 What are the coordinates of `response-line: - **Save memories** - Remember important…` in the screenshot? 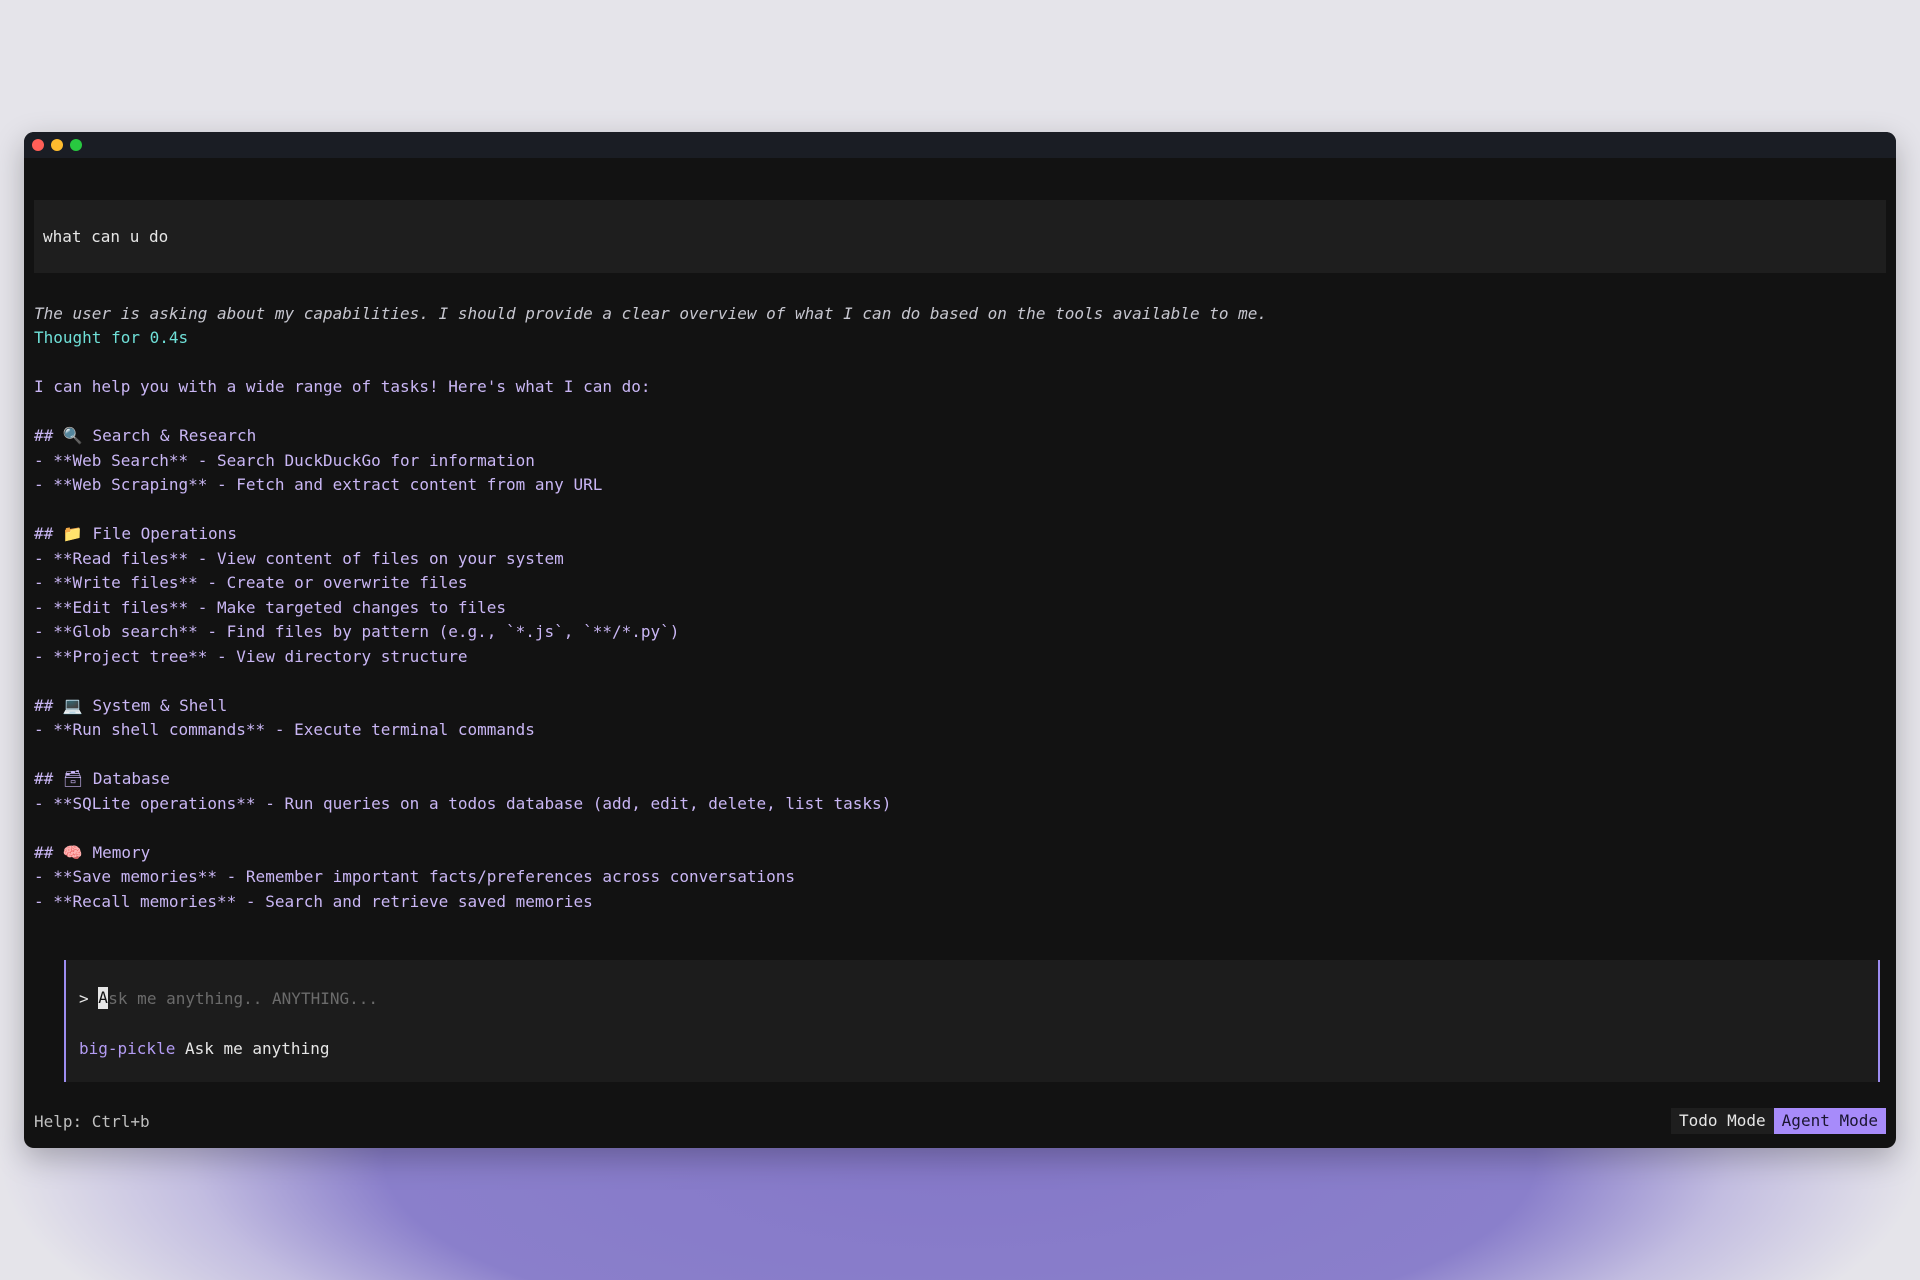 It's located at (414, 876).